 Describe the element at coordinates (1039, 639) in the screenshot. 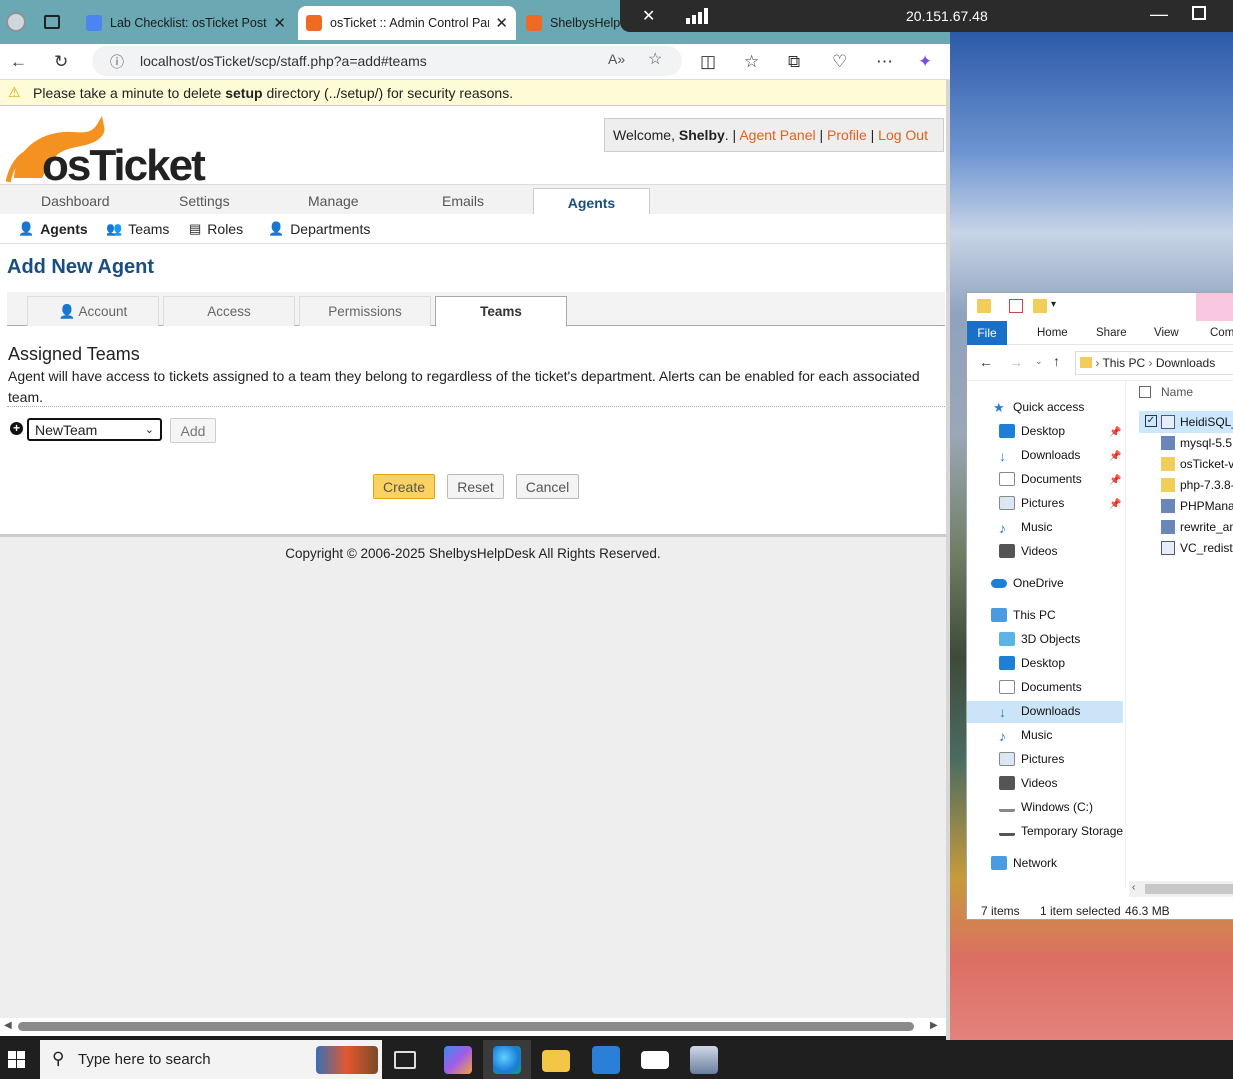

I see `tree-pc-3d-objects: 3D Objects` at that location.